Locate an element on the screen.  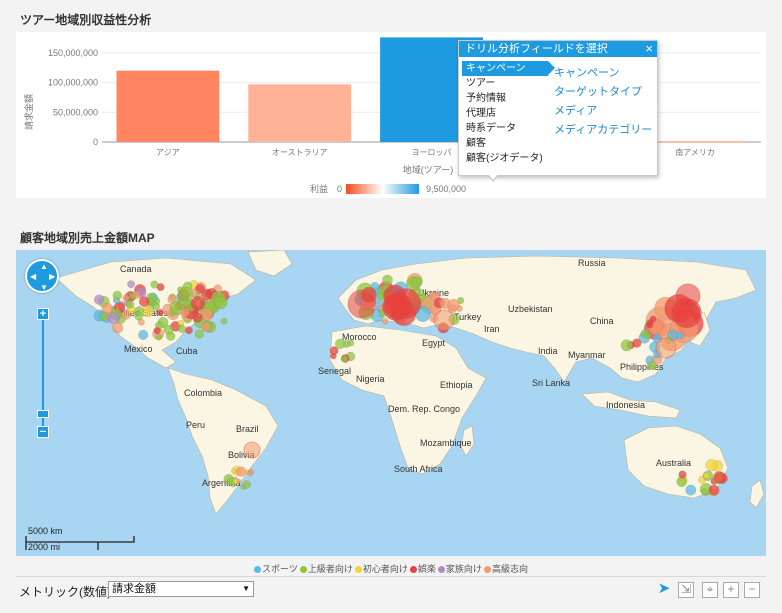
legend-item: 娯楽 is located at coordinates (422, 568).